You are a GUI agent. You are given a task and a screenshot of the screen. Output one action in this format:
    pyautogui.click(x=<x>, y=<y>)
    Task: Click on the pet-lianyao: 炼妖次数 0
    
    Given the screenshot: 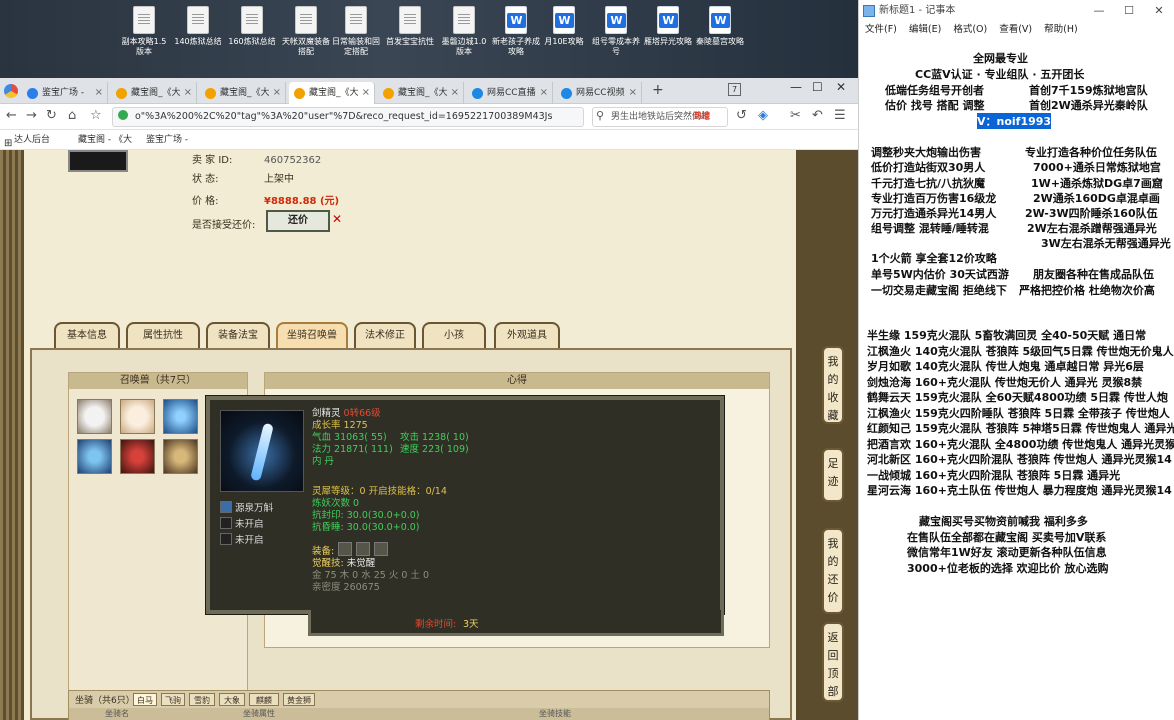 What is the action you would take?
    pyautogui.click(x=336, y=503)
    